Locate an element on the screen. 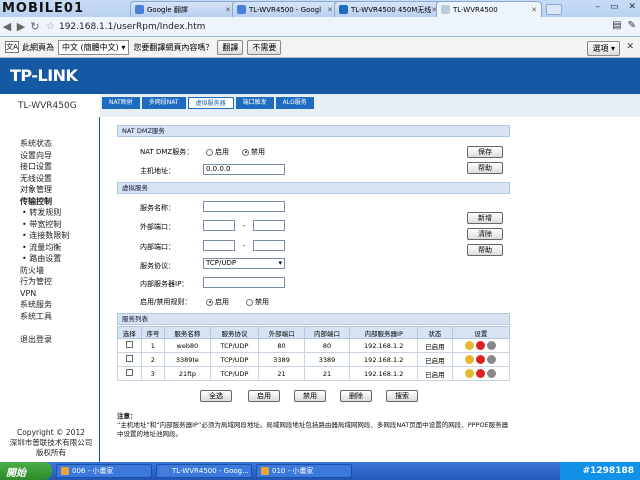 Image resolution: width=640 pixels, height=480 pixels. sidebar-item-routing: • 路由设置 is located at coordinates (49, 259).